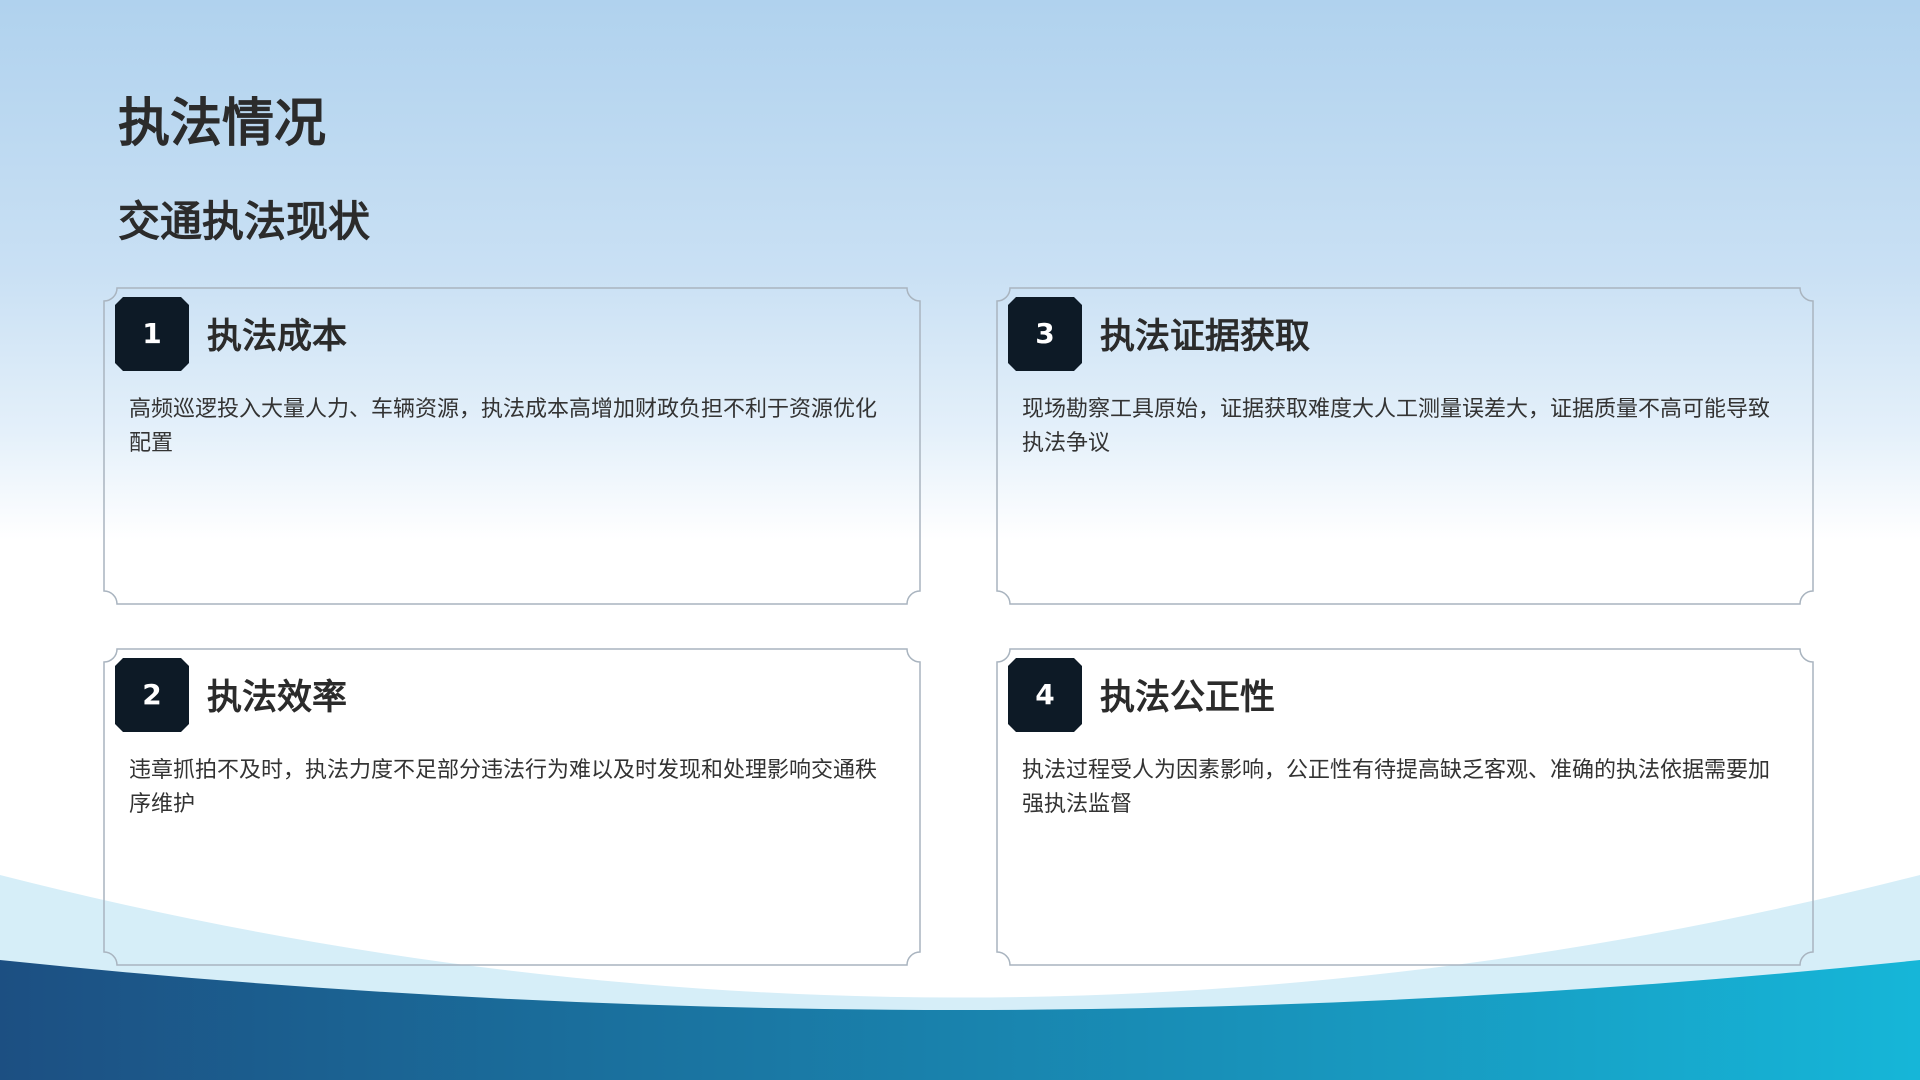 This screenshot has width=1920, height=1080. I want to click on page-subtitle: 交通执法现状, so click(244, 221).